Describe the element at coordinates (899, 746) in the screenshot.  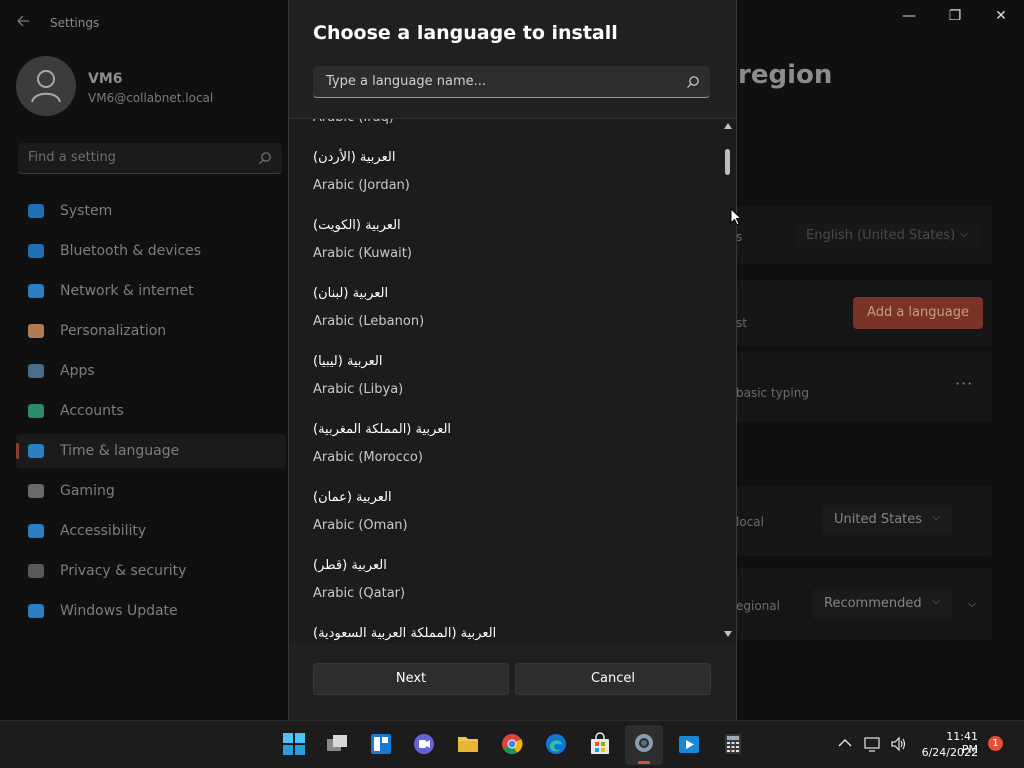
I see `volume-icon` at that location.